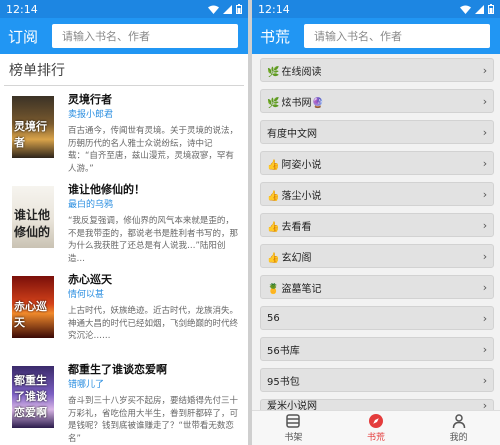 The width and height of the screenshot is (500, 445). Describe the element at coordinates (283, 382) in the screenshot. I see `source-name: 95书包` at that location.